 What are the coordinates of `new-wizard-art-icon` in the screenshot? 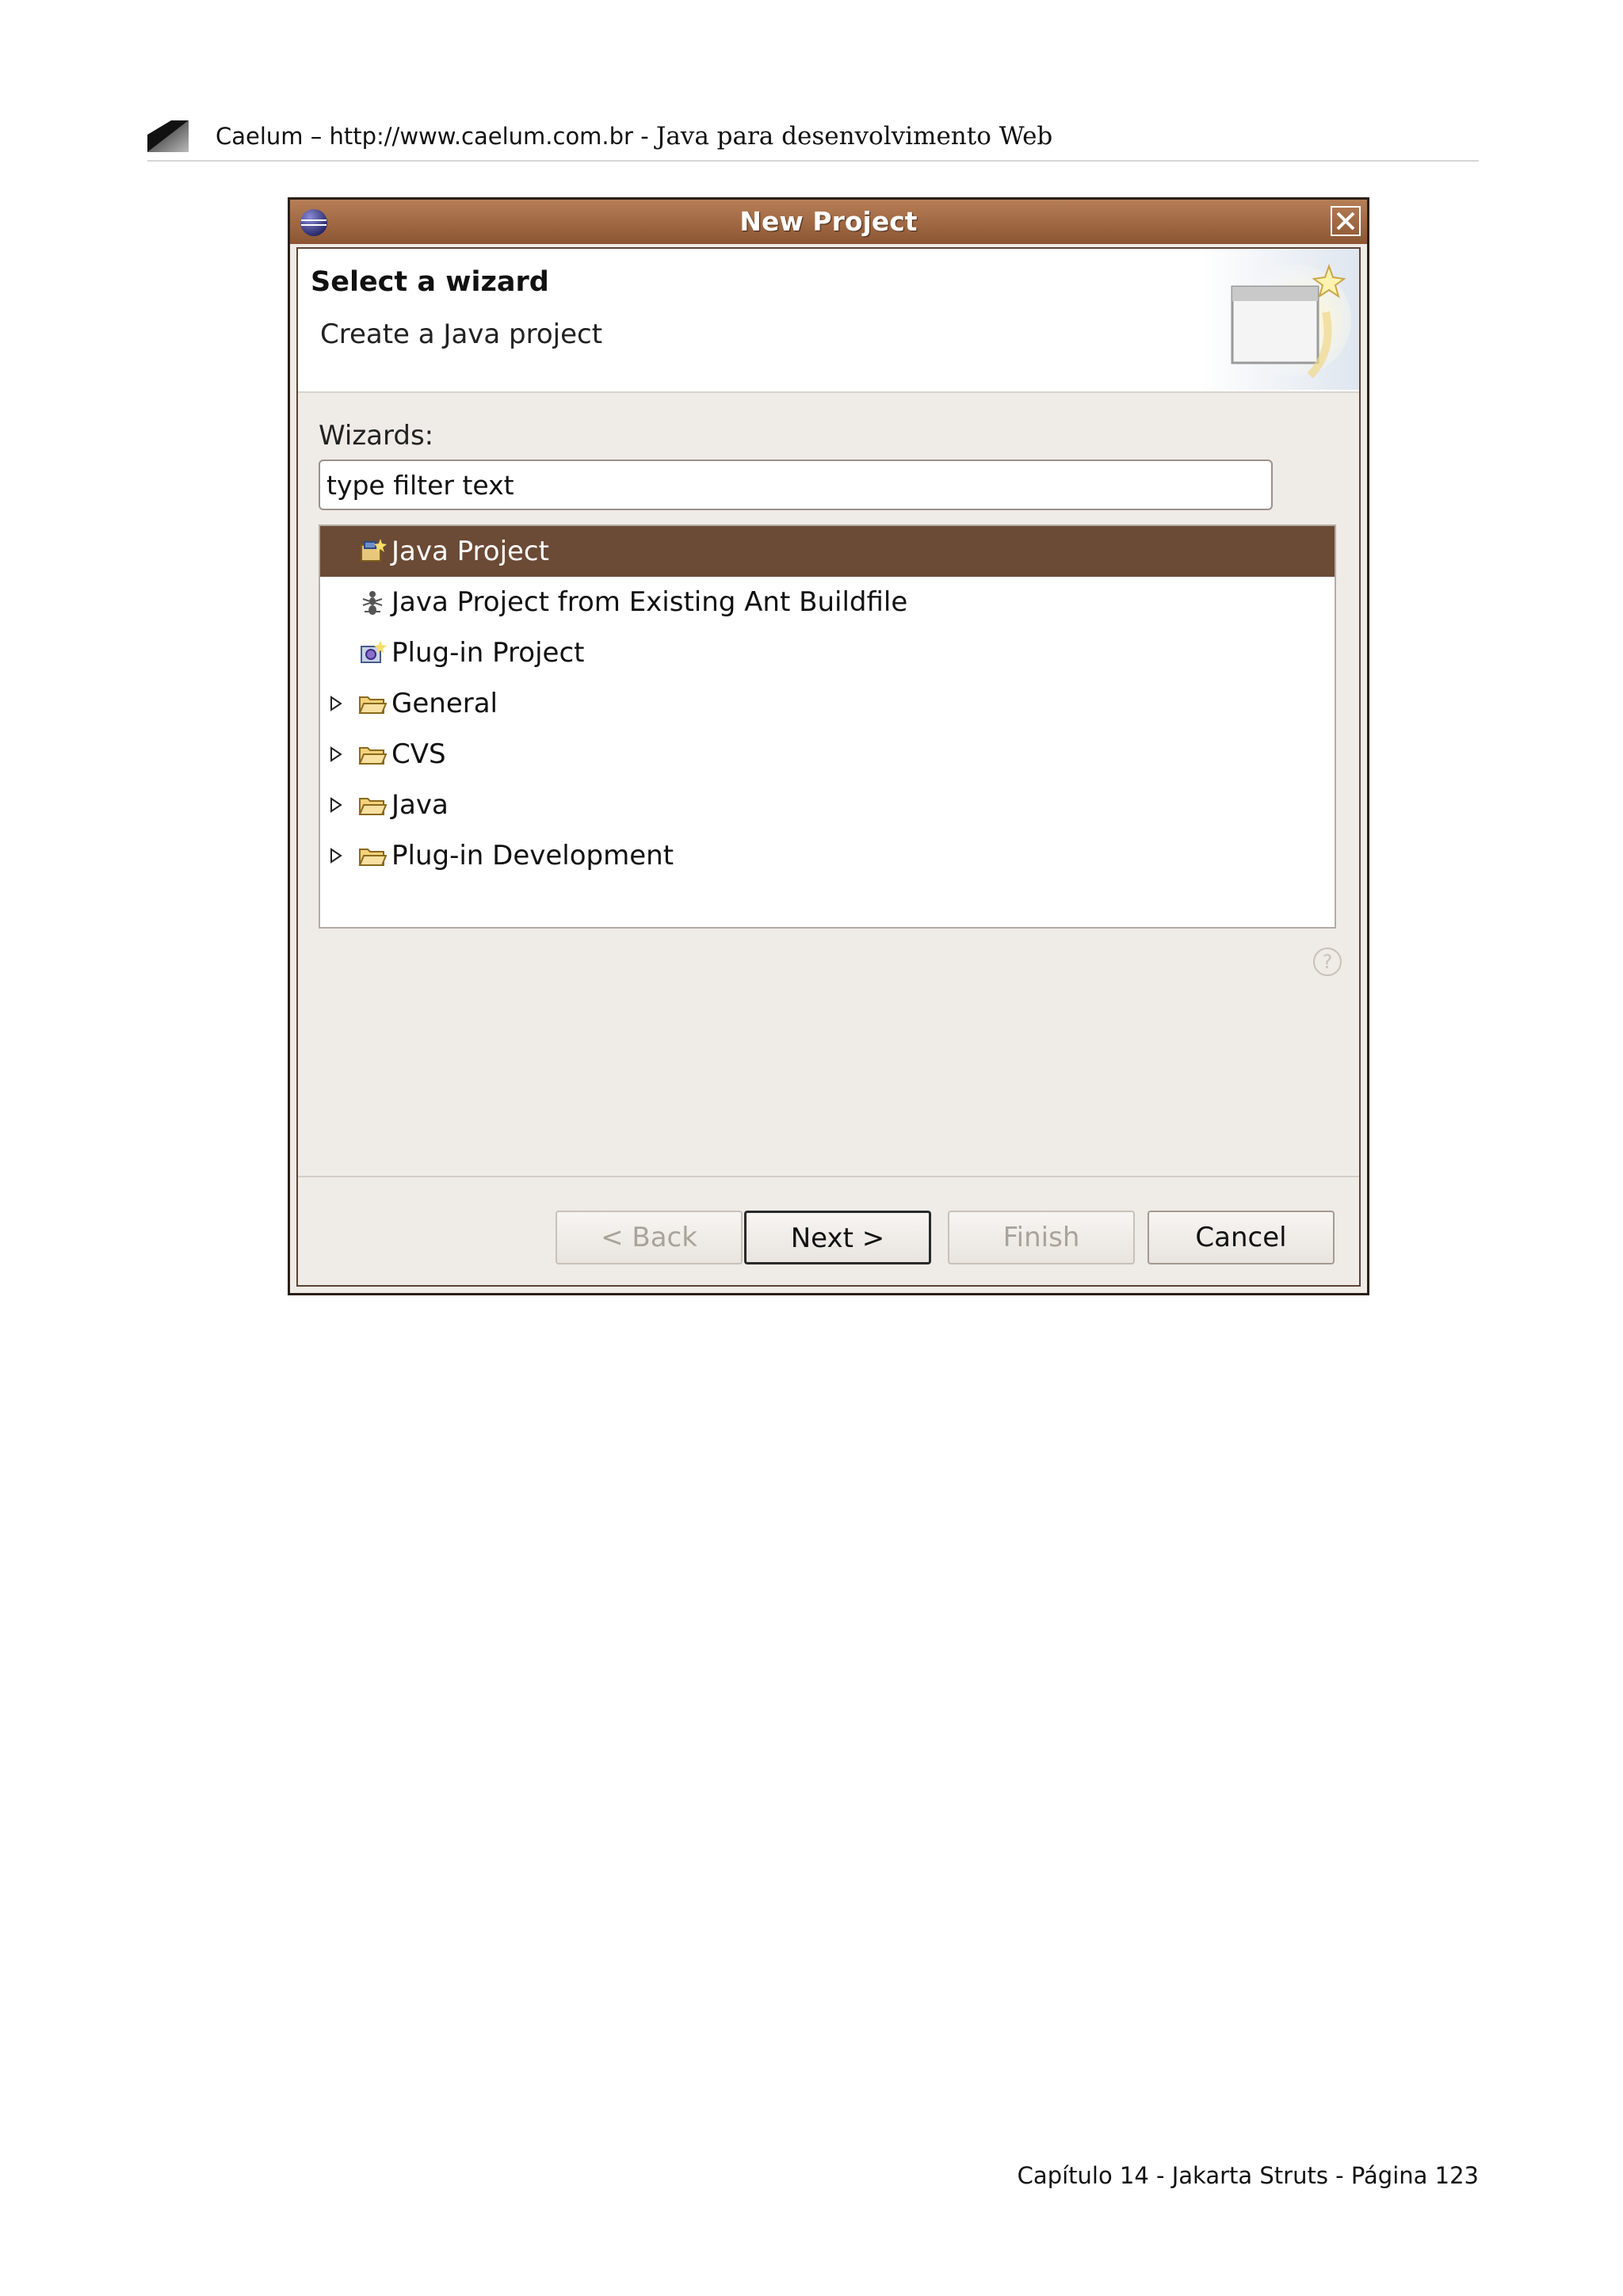 It's located at (1280, 319).